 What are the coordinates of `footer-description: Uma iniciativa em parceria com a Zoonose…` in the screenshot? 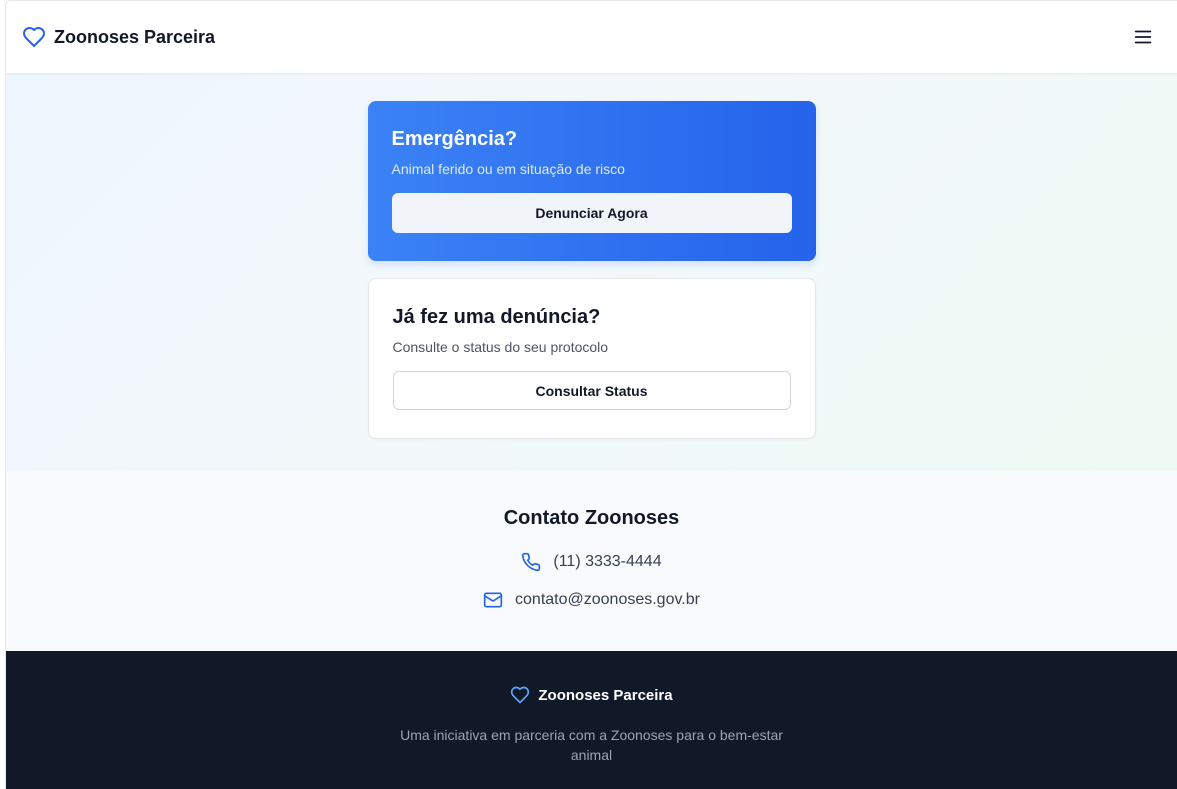 It's located at (591, 745).